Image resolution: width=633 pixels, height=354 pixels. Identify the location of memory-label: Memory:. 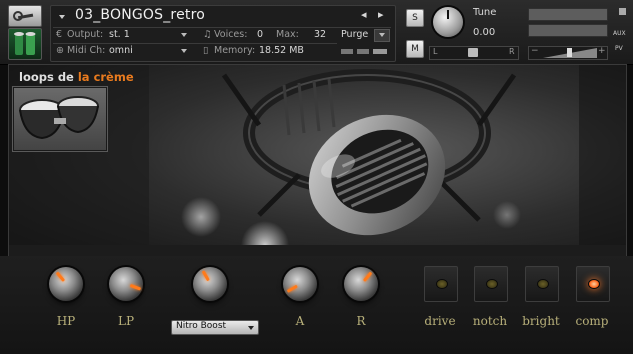
(235, 50).